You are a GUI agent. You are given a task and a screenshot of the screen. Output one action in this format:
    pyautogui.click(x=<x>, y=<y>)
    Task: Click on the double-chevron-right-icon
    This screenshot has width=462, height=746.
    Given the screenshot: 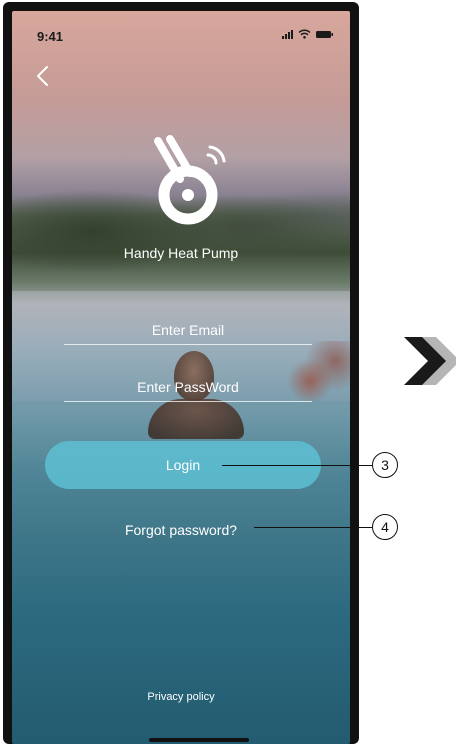 What is the action you would take?
    pyautogui.click(x=430, y=361)
    